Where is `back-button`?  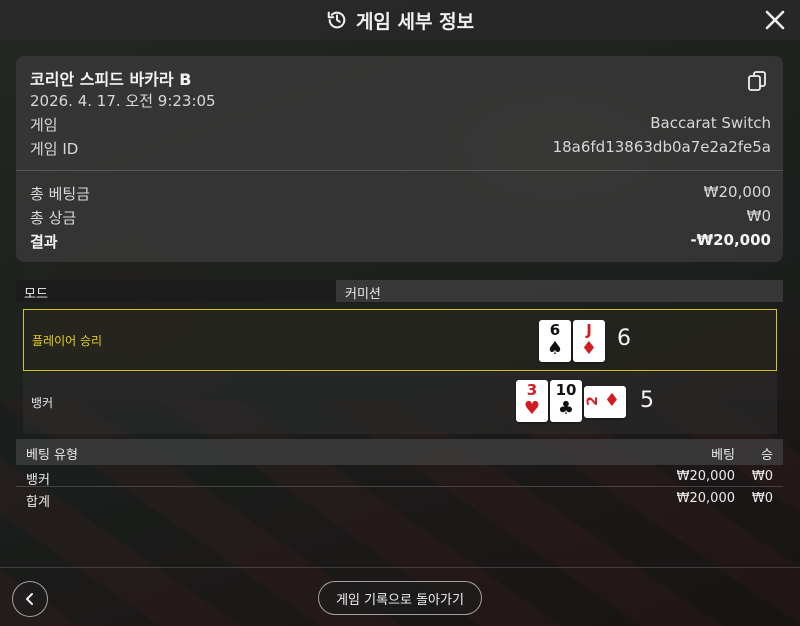 back-button is located at coordinates (30, 599).